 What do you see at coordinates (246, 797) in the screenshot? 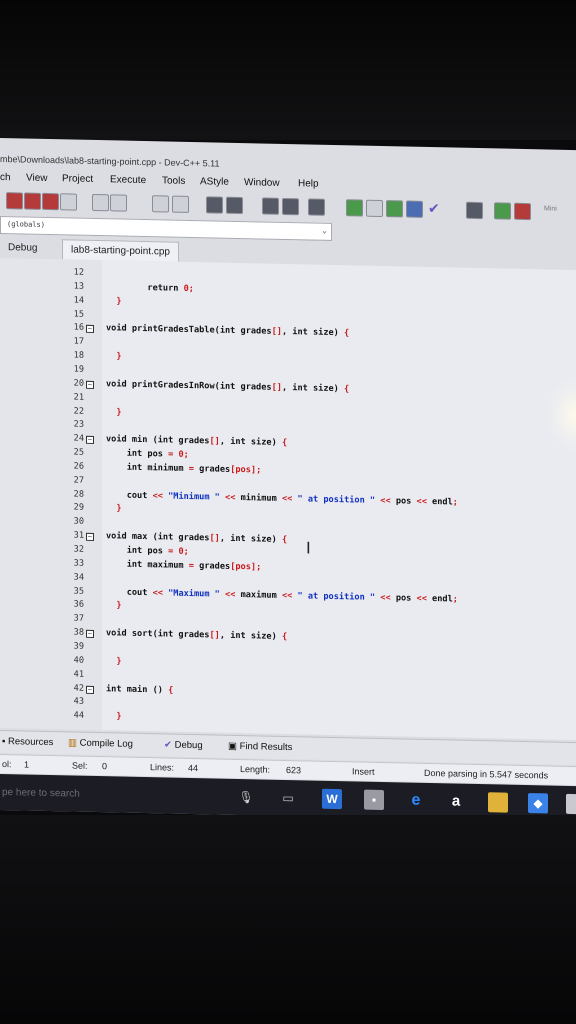
I see `microphone-icon: 🎙` at bounding box center [246, 797].